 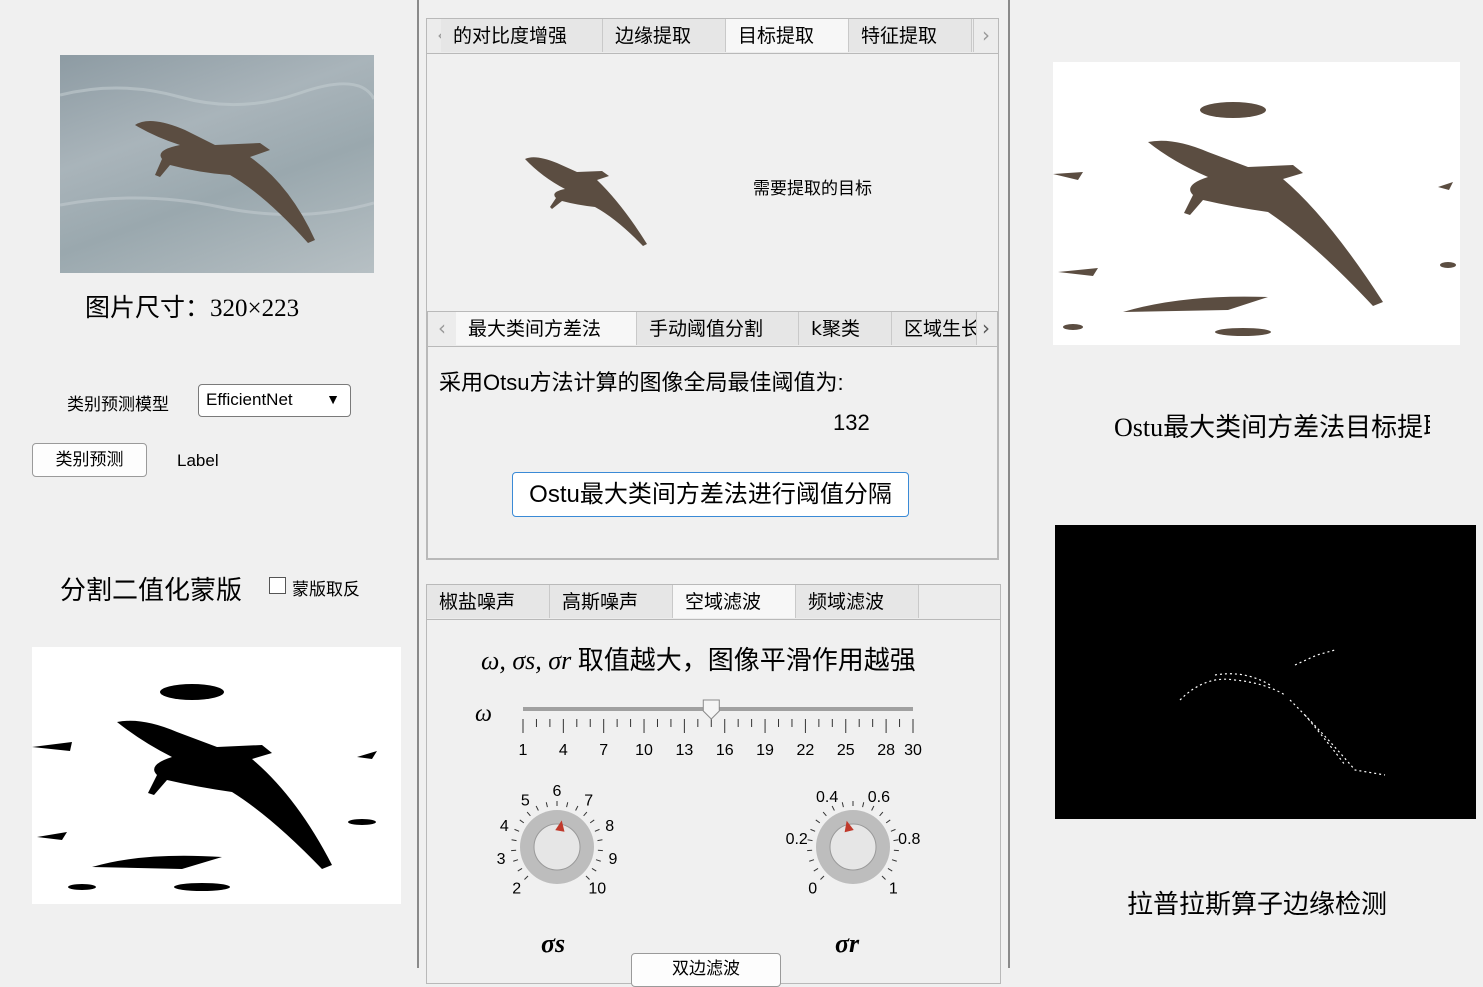 I want to click on slider-tick-marks, so click(x=718, y=726).